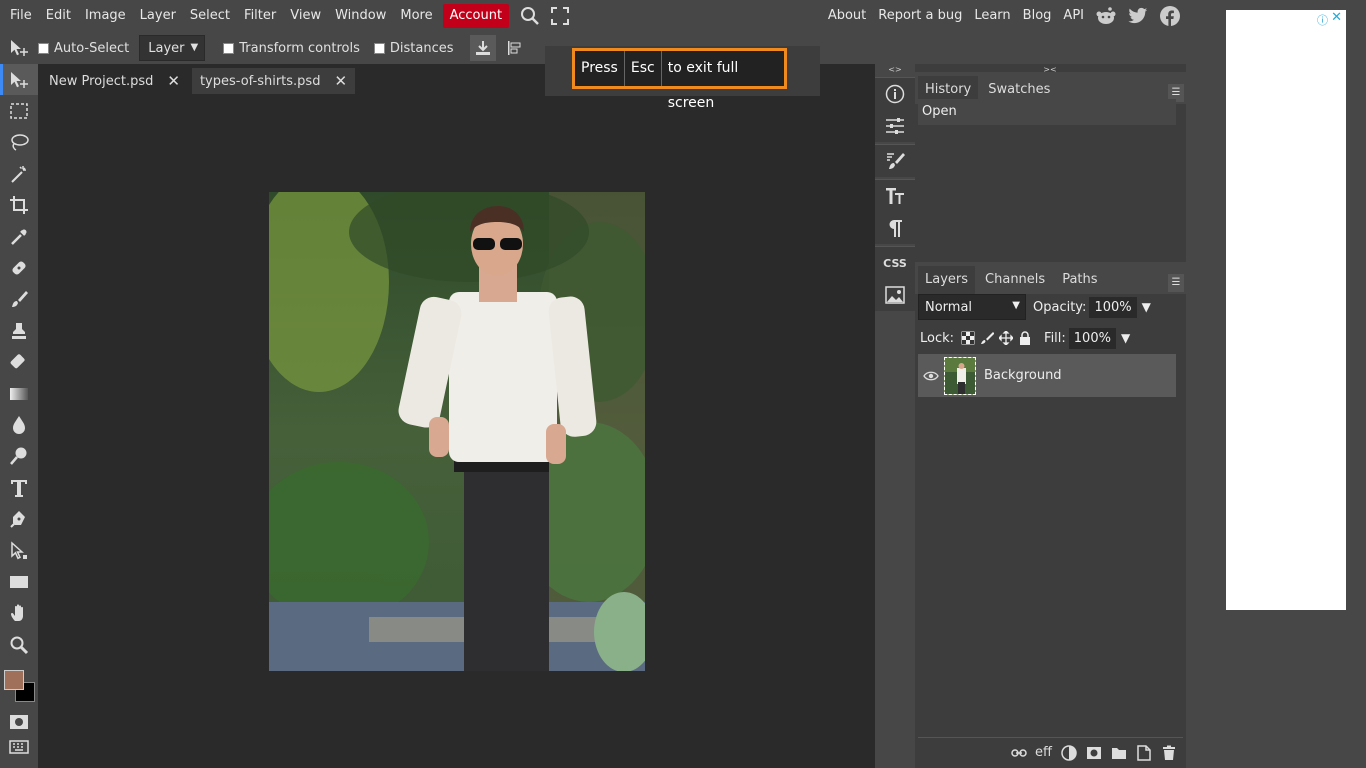 The image size is (1366, 768). What do you see at coordinates (1073, 16) in the screenshot?
I see `link-api: API` at bounding box center [1073, 16].